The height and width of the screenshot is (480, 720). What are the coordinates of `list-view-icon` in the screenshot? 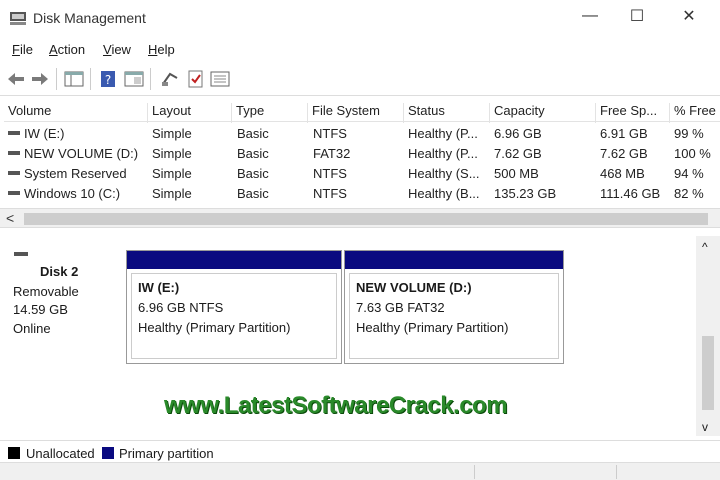 It's located at (220, 79).